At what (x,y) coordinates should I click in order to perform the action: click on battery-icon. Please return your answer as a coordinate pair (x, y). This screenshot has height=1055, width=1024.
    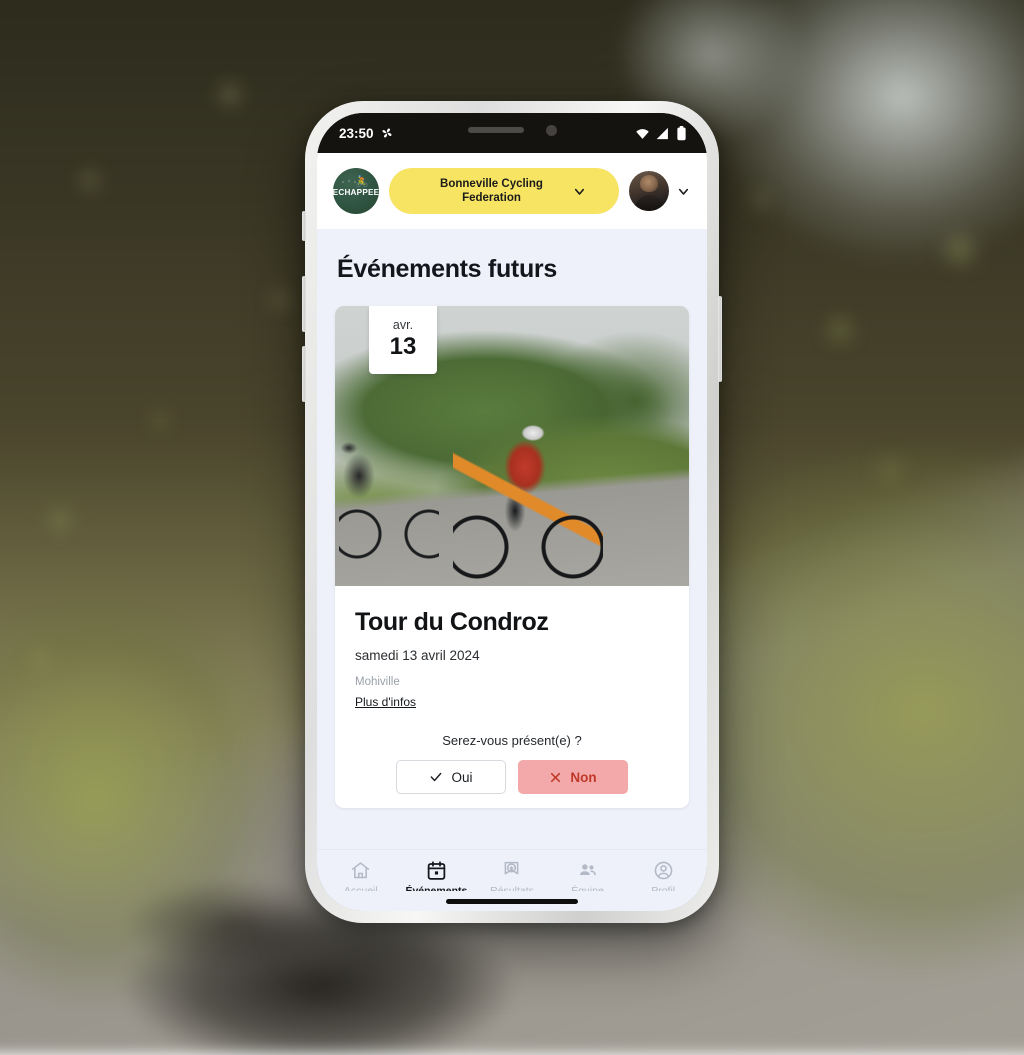
    Looking at the image, I should click on (681, 133).